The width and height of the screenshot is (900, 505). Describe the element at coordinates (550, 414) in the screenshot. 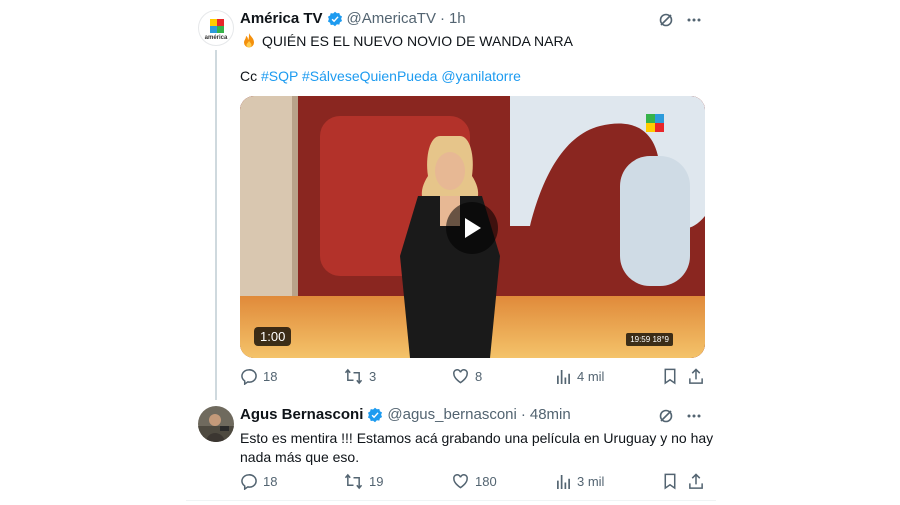

I see `timestamp: 48min` at that location.